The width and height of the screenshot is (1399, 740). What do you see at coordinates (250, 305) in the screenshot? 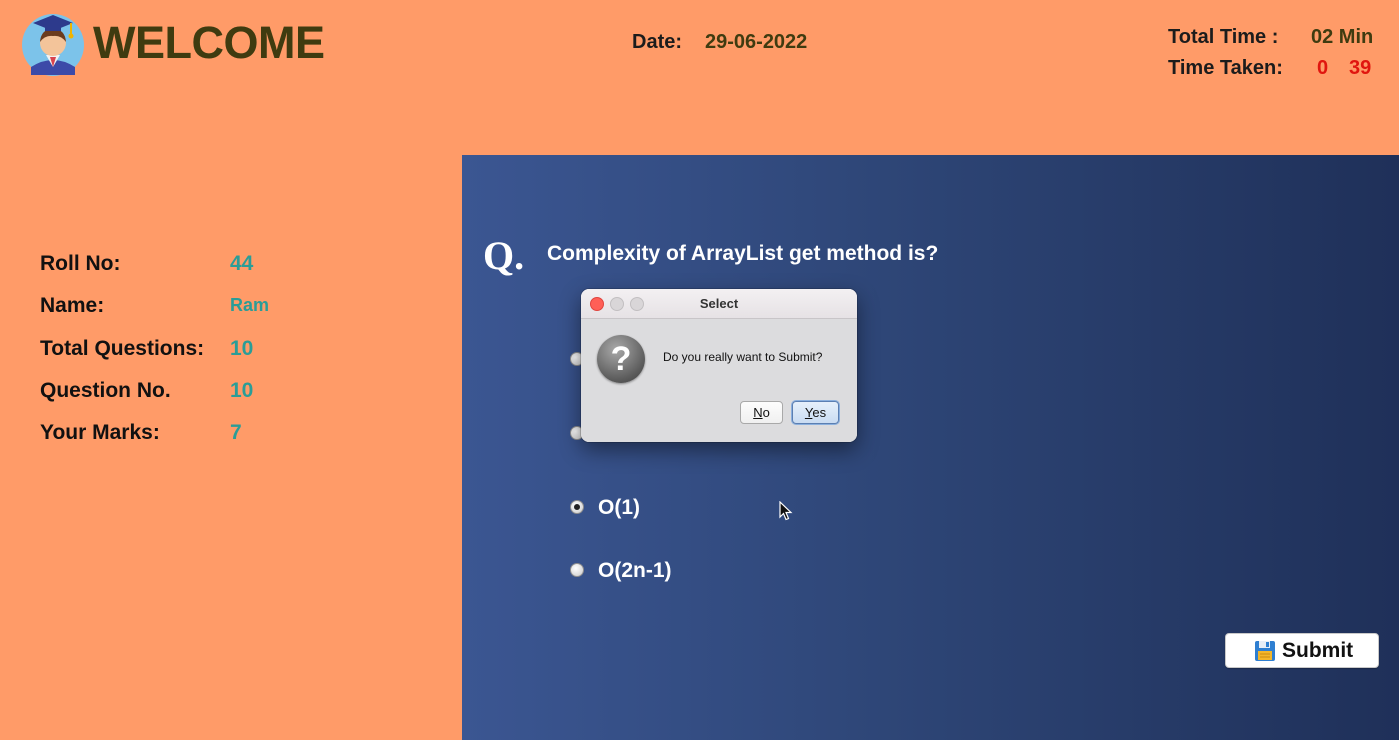
I see `name-value: Ram` at bounding box center [250, 305].